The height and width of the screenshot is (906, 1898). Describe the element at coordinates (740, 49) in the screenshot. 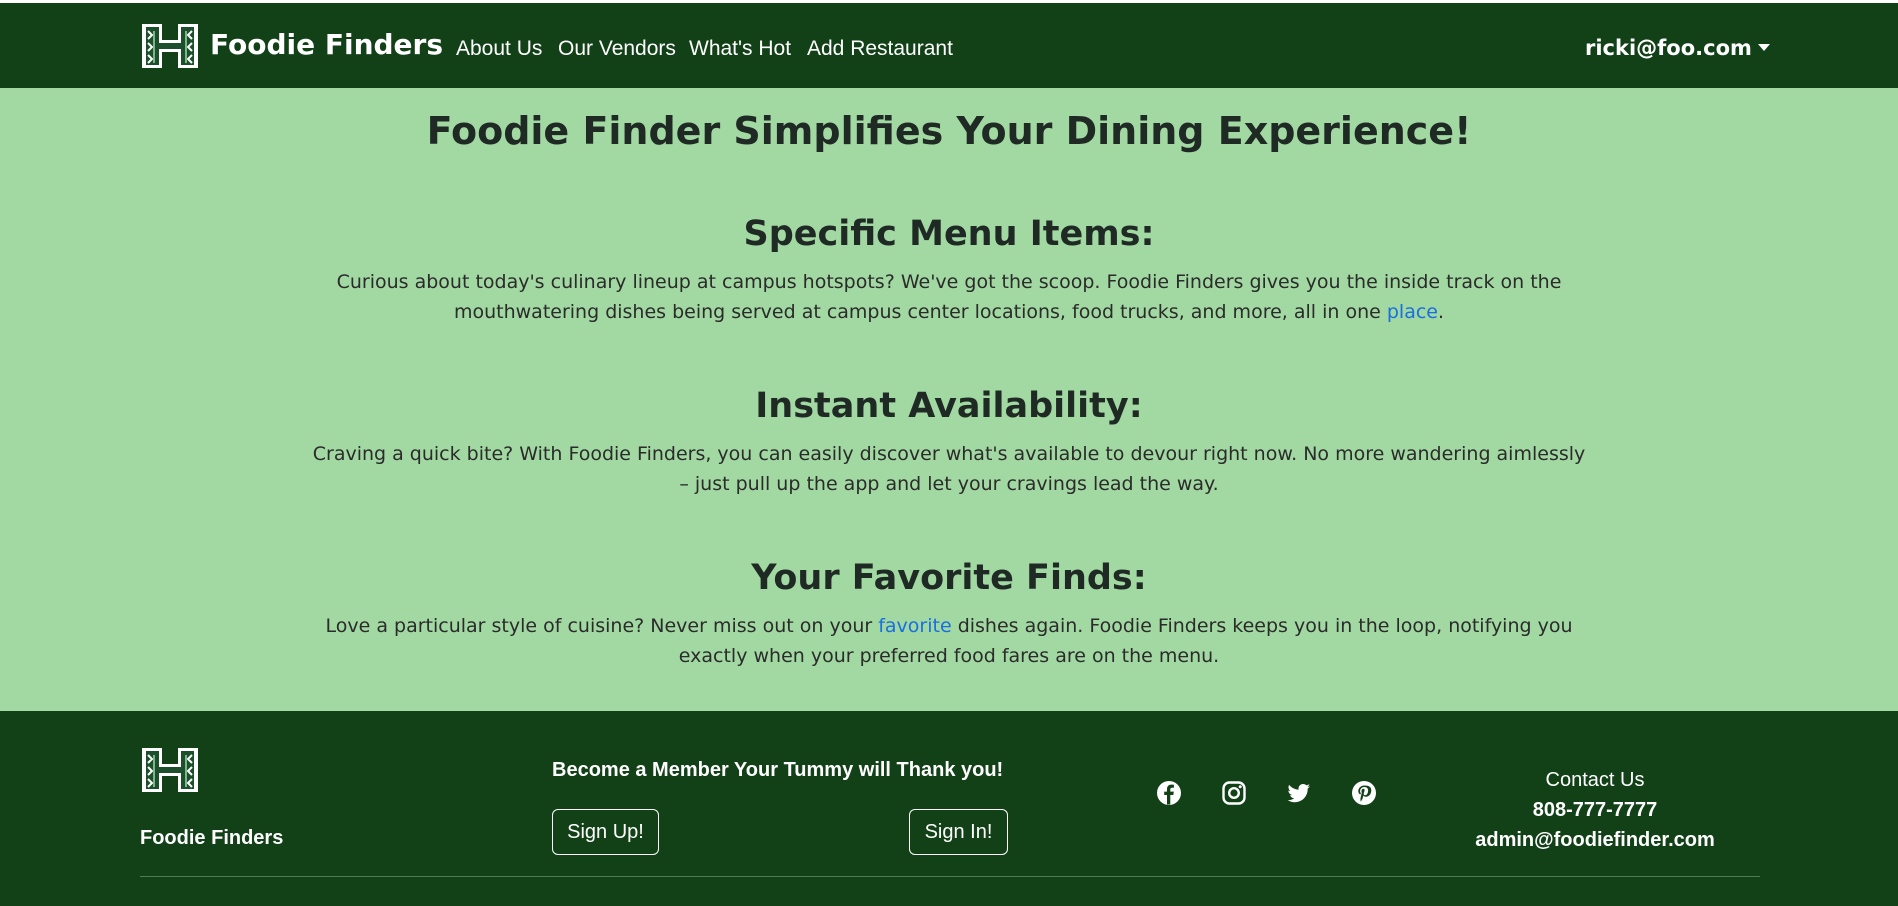

I see `nav-whats-hot: What's Hot` at that location.